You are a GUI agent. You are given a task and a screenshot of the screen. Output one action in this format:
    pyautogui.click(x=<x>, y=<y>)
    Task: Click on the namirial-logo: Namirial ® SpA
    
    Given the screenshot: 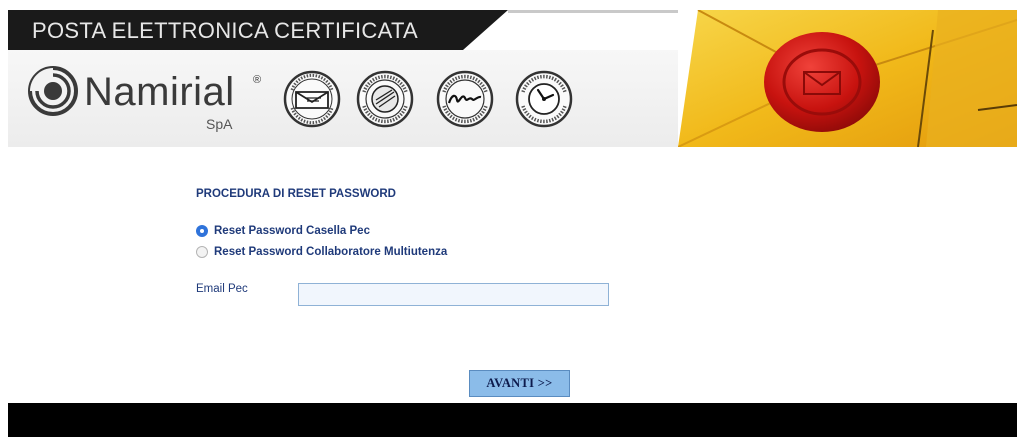 What is the action you would take?
    pyautogui.click(x=145, y=100)
    